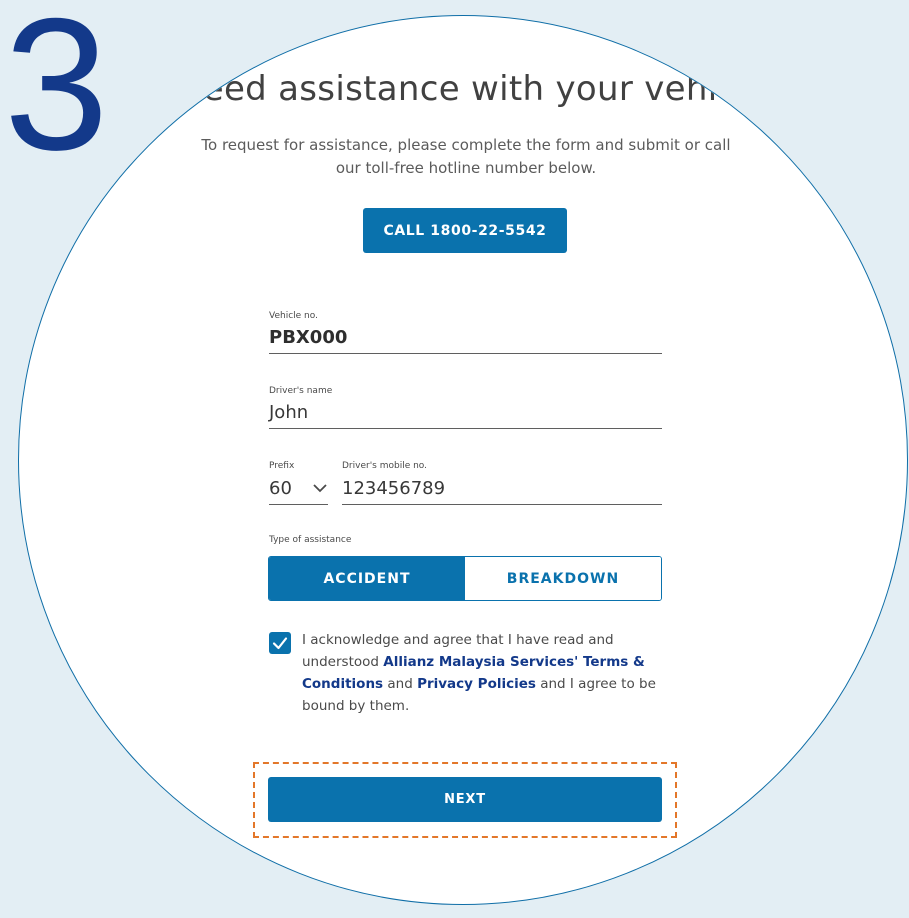 This screenshot has width=909, height=918. Describe the element at coordinates (476, 684) in the screenshot. I see `privacy-link: Privacy Policies` at that location.